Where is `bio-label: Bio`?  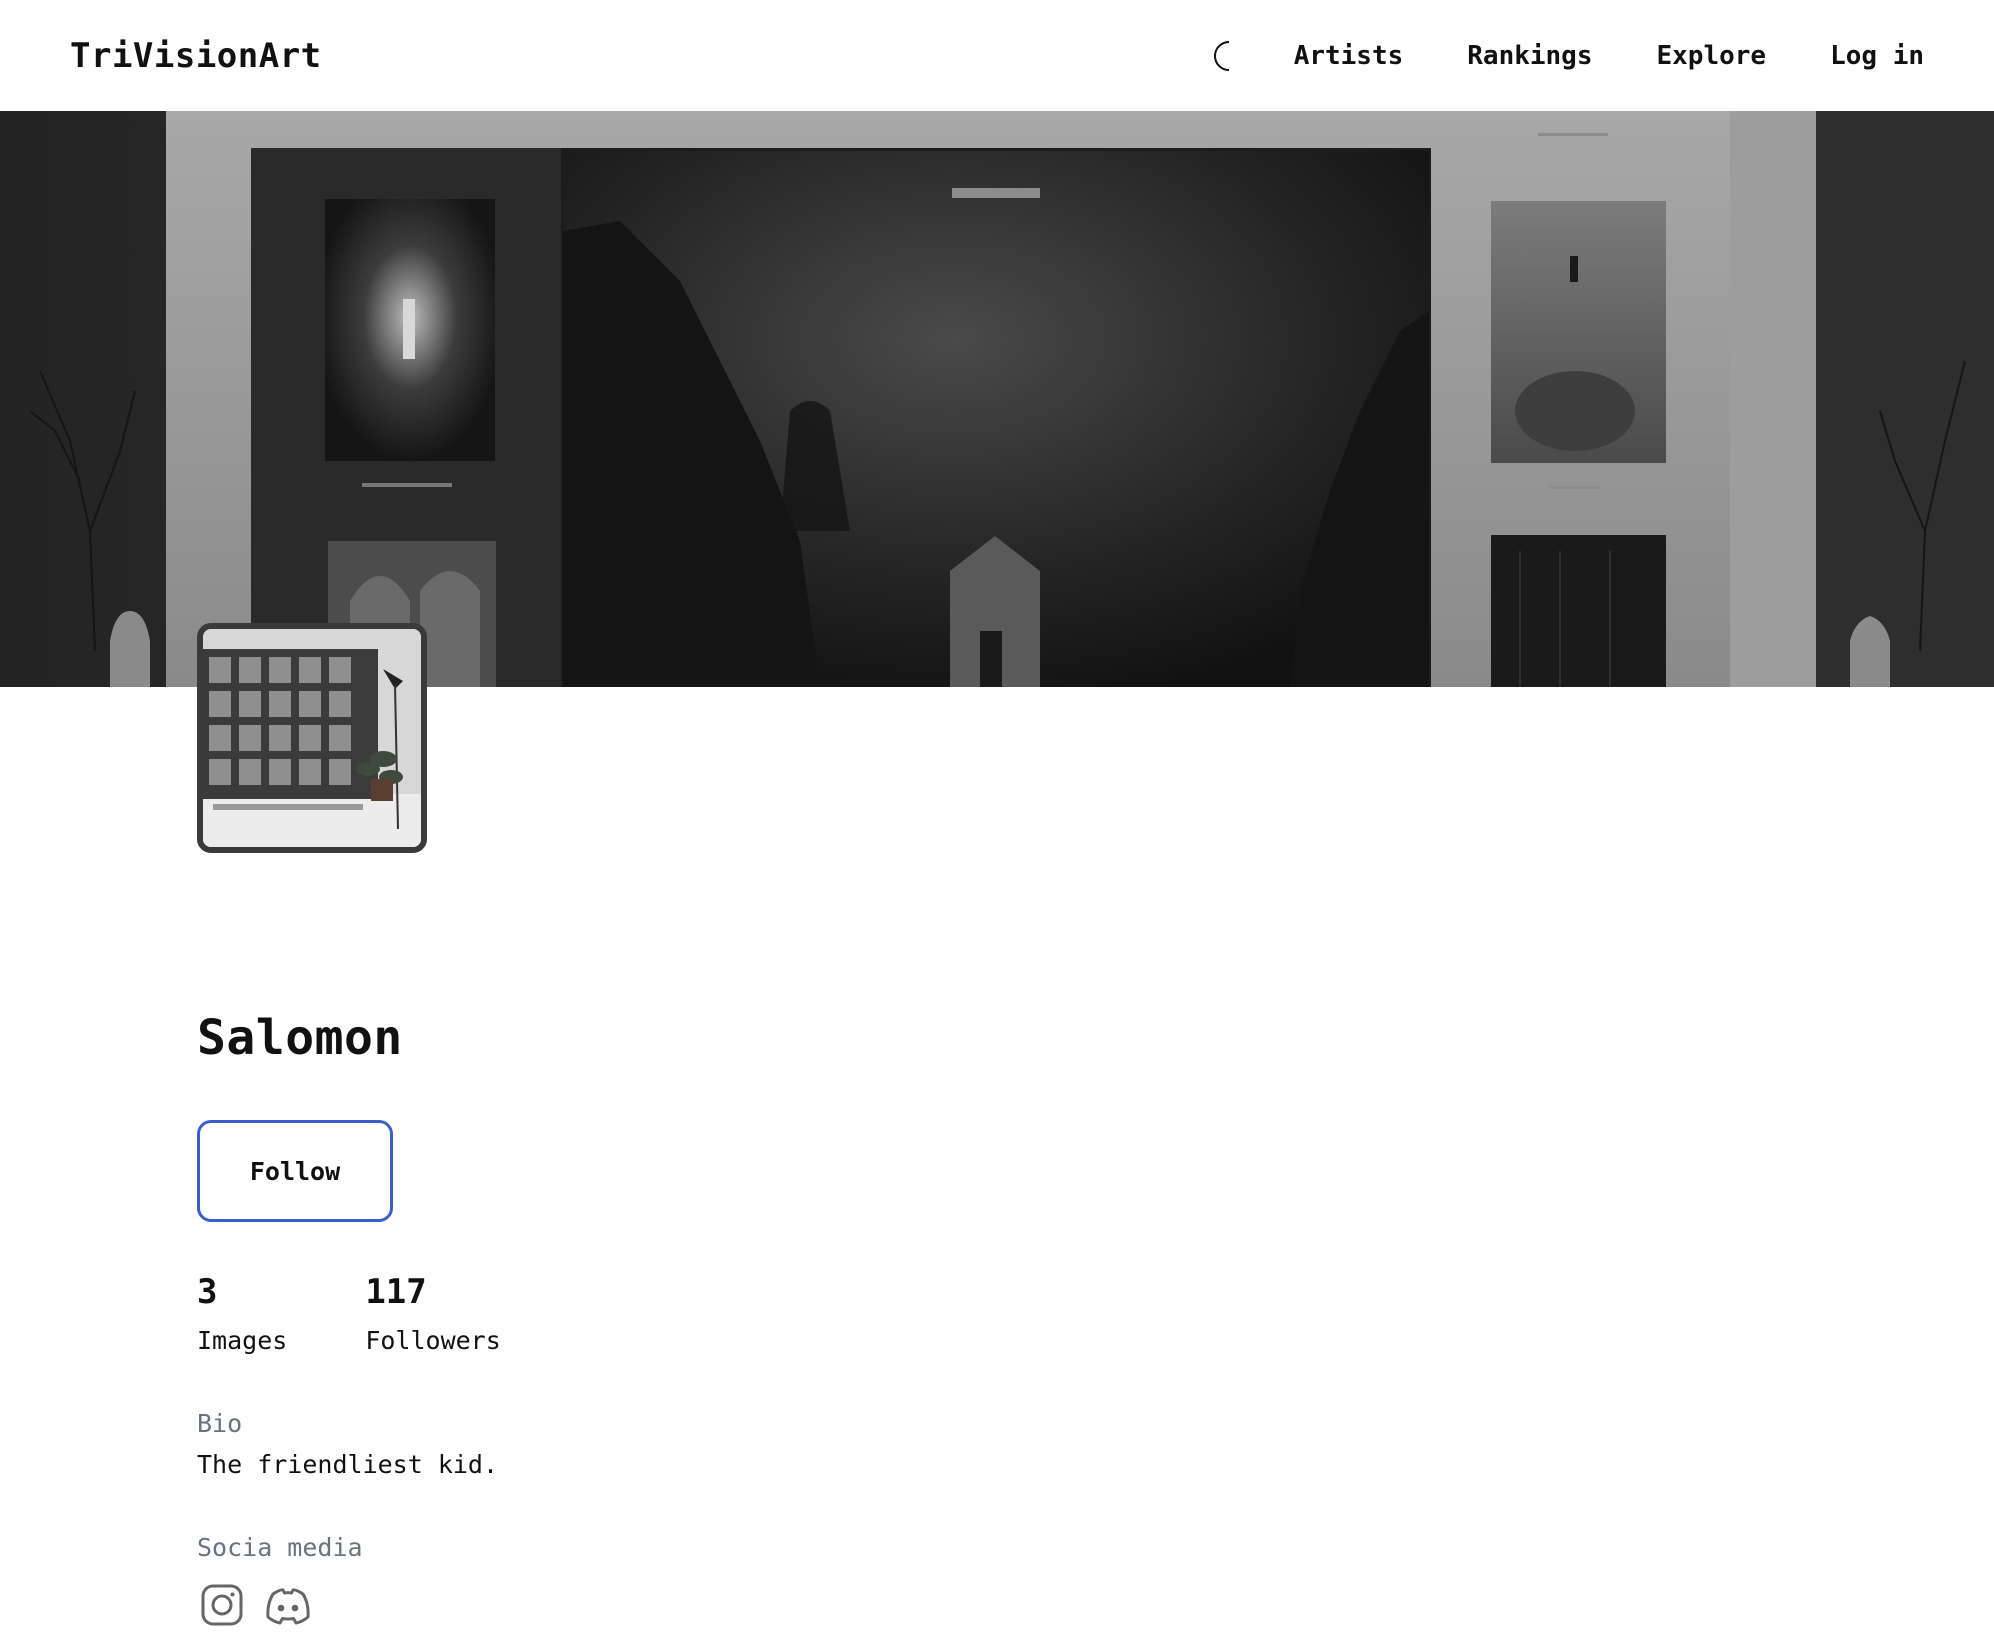 bio-label: Bio is located at coordinates (220, 1423).